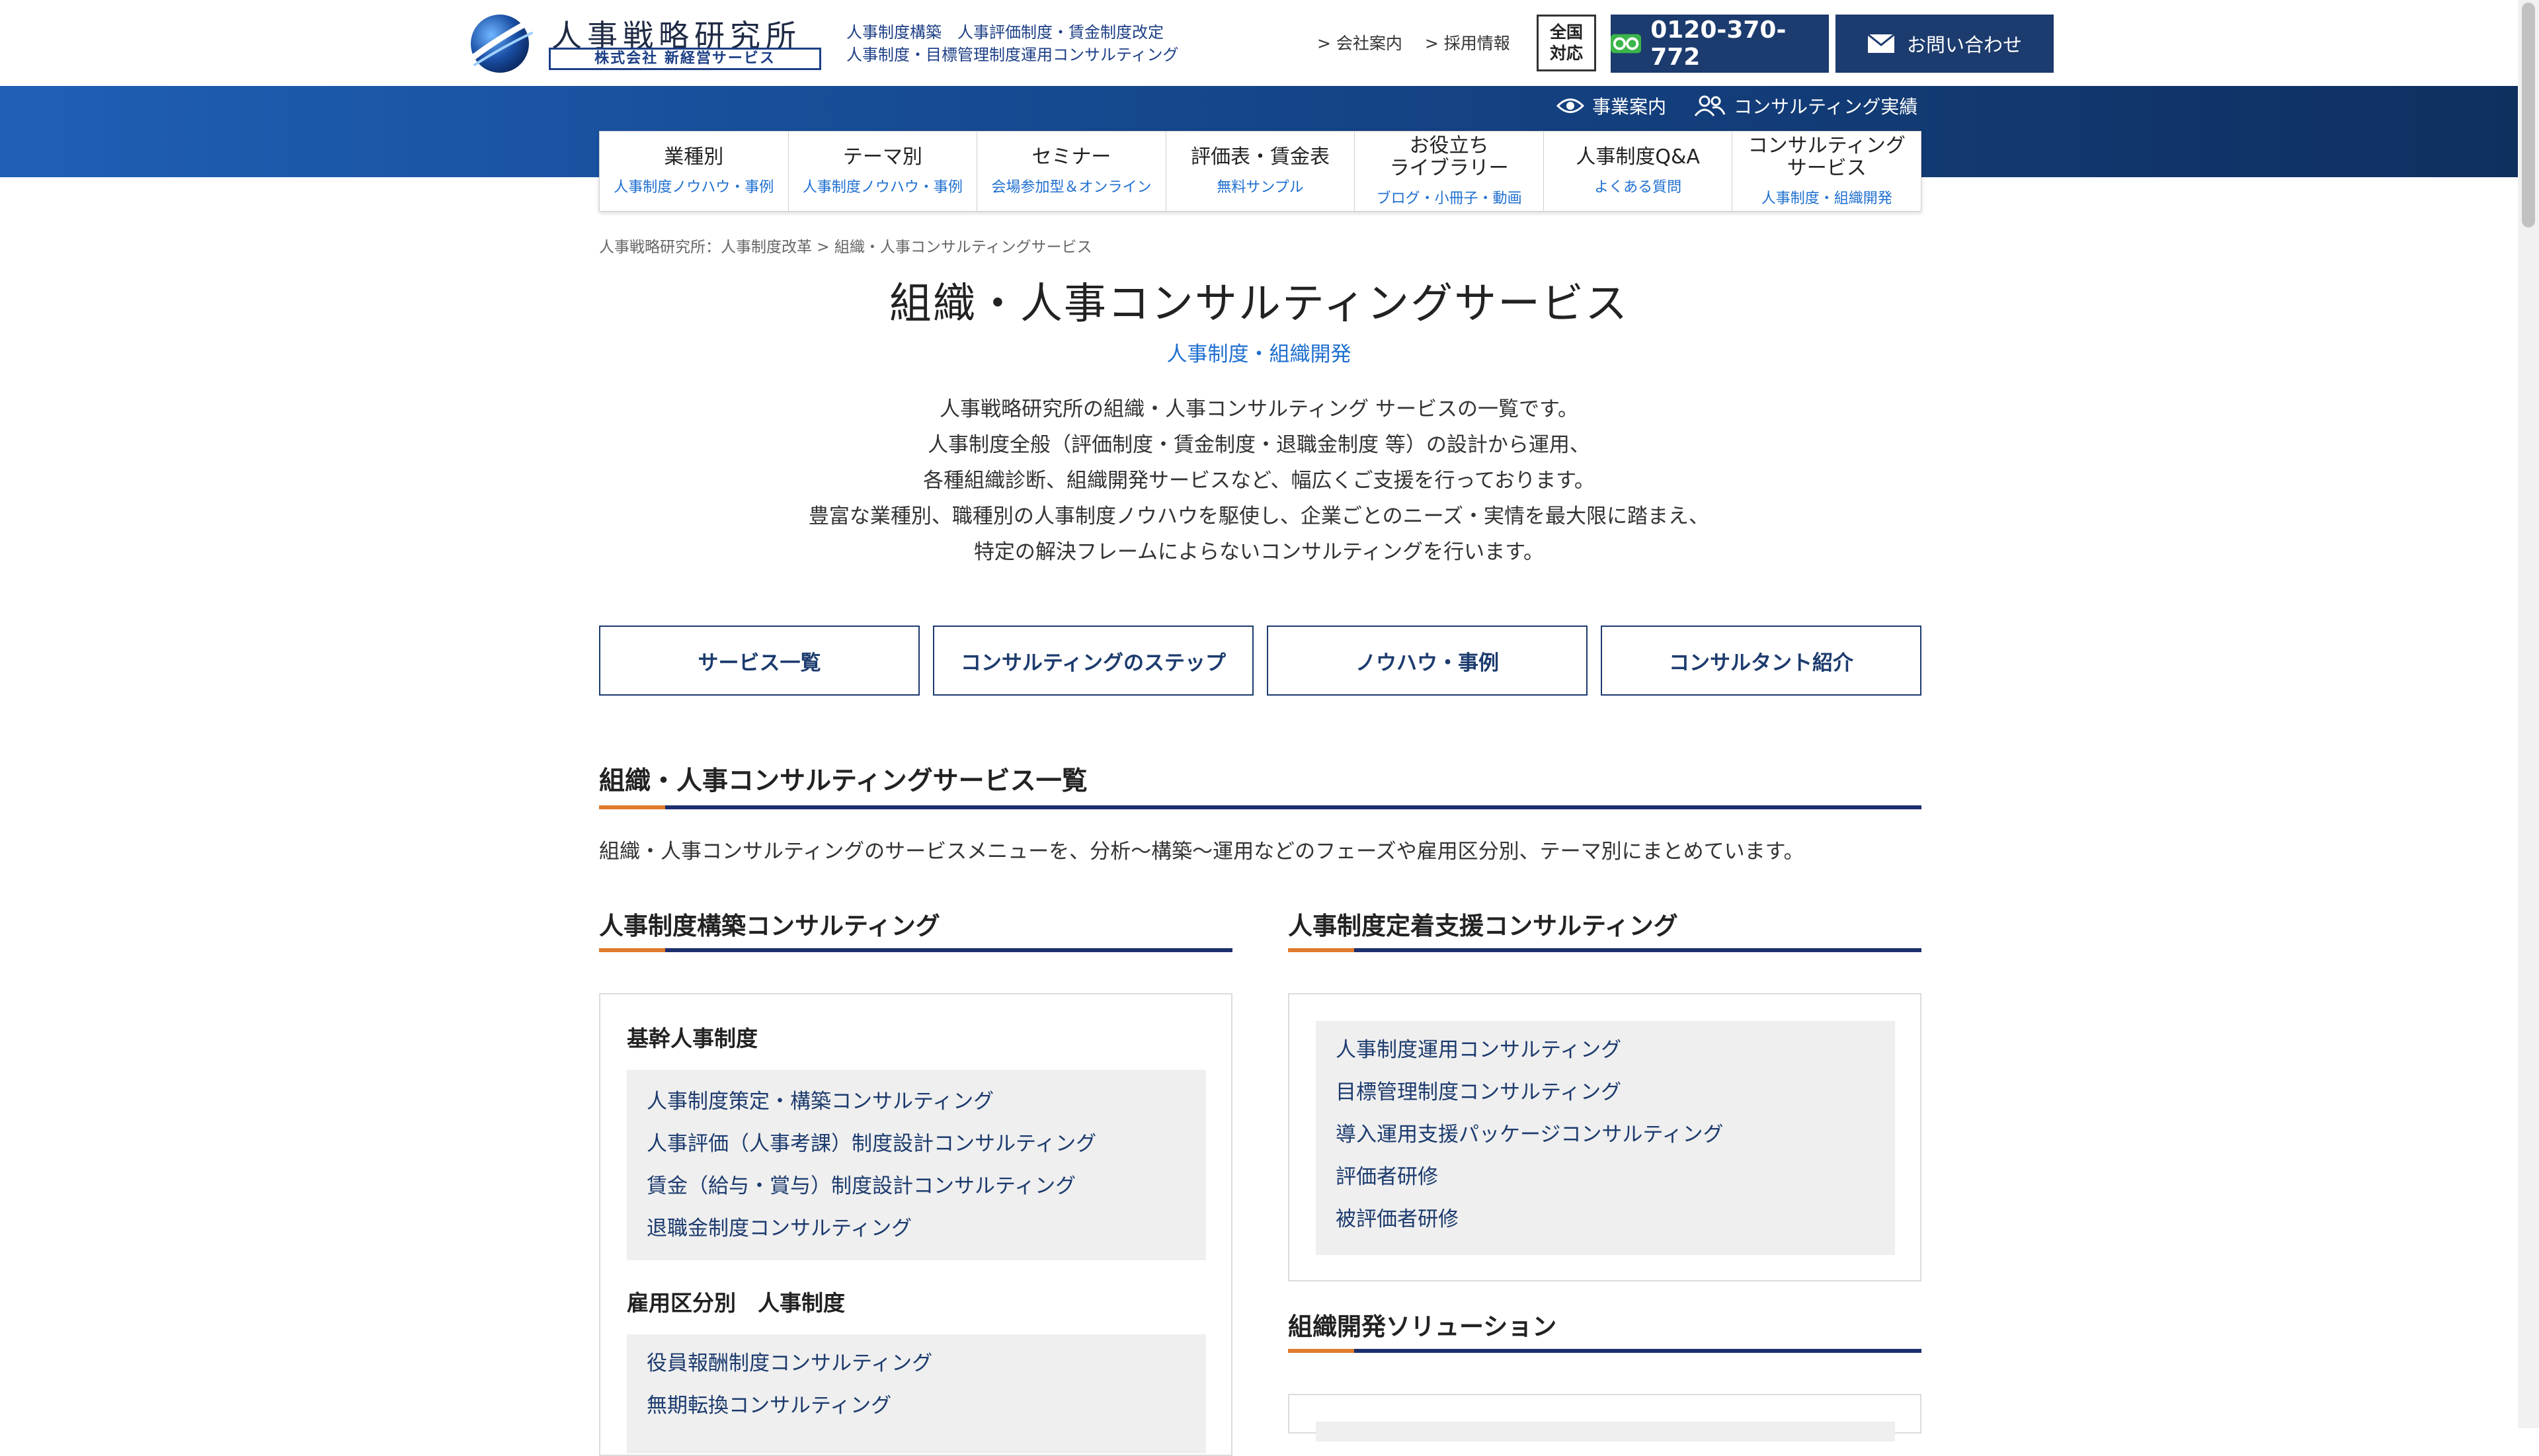  I want to click on nav-subtitle: ブログ・小冊子・動画, so click(1449, 198).